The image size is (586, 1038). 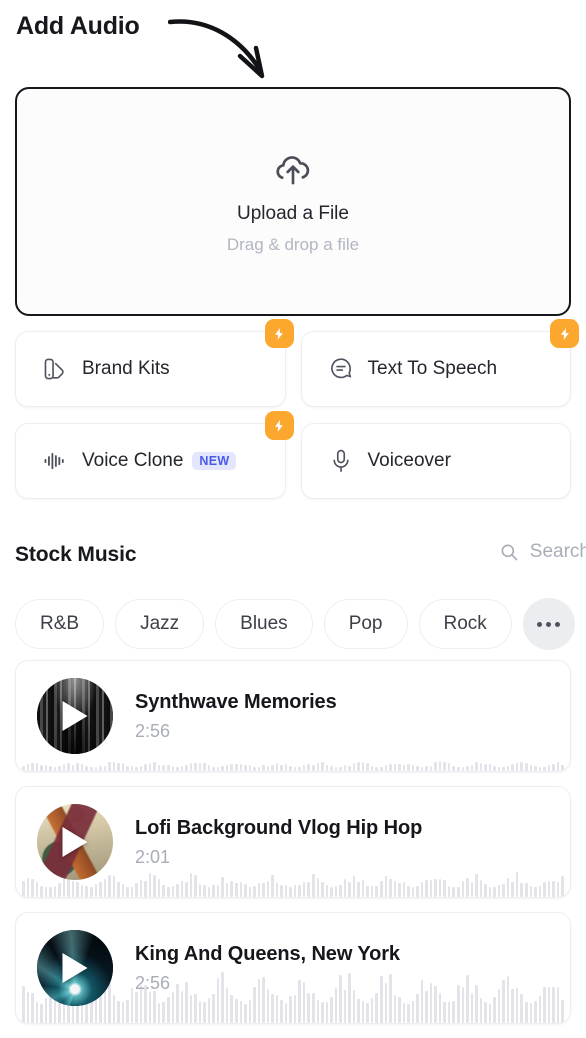 I want to click on feature-card-text-to-speech: Text To Speech, so click(x=439, y=363).